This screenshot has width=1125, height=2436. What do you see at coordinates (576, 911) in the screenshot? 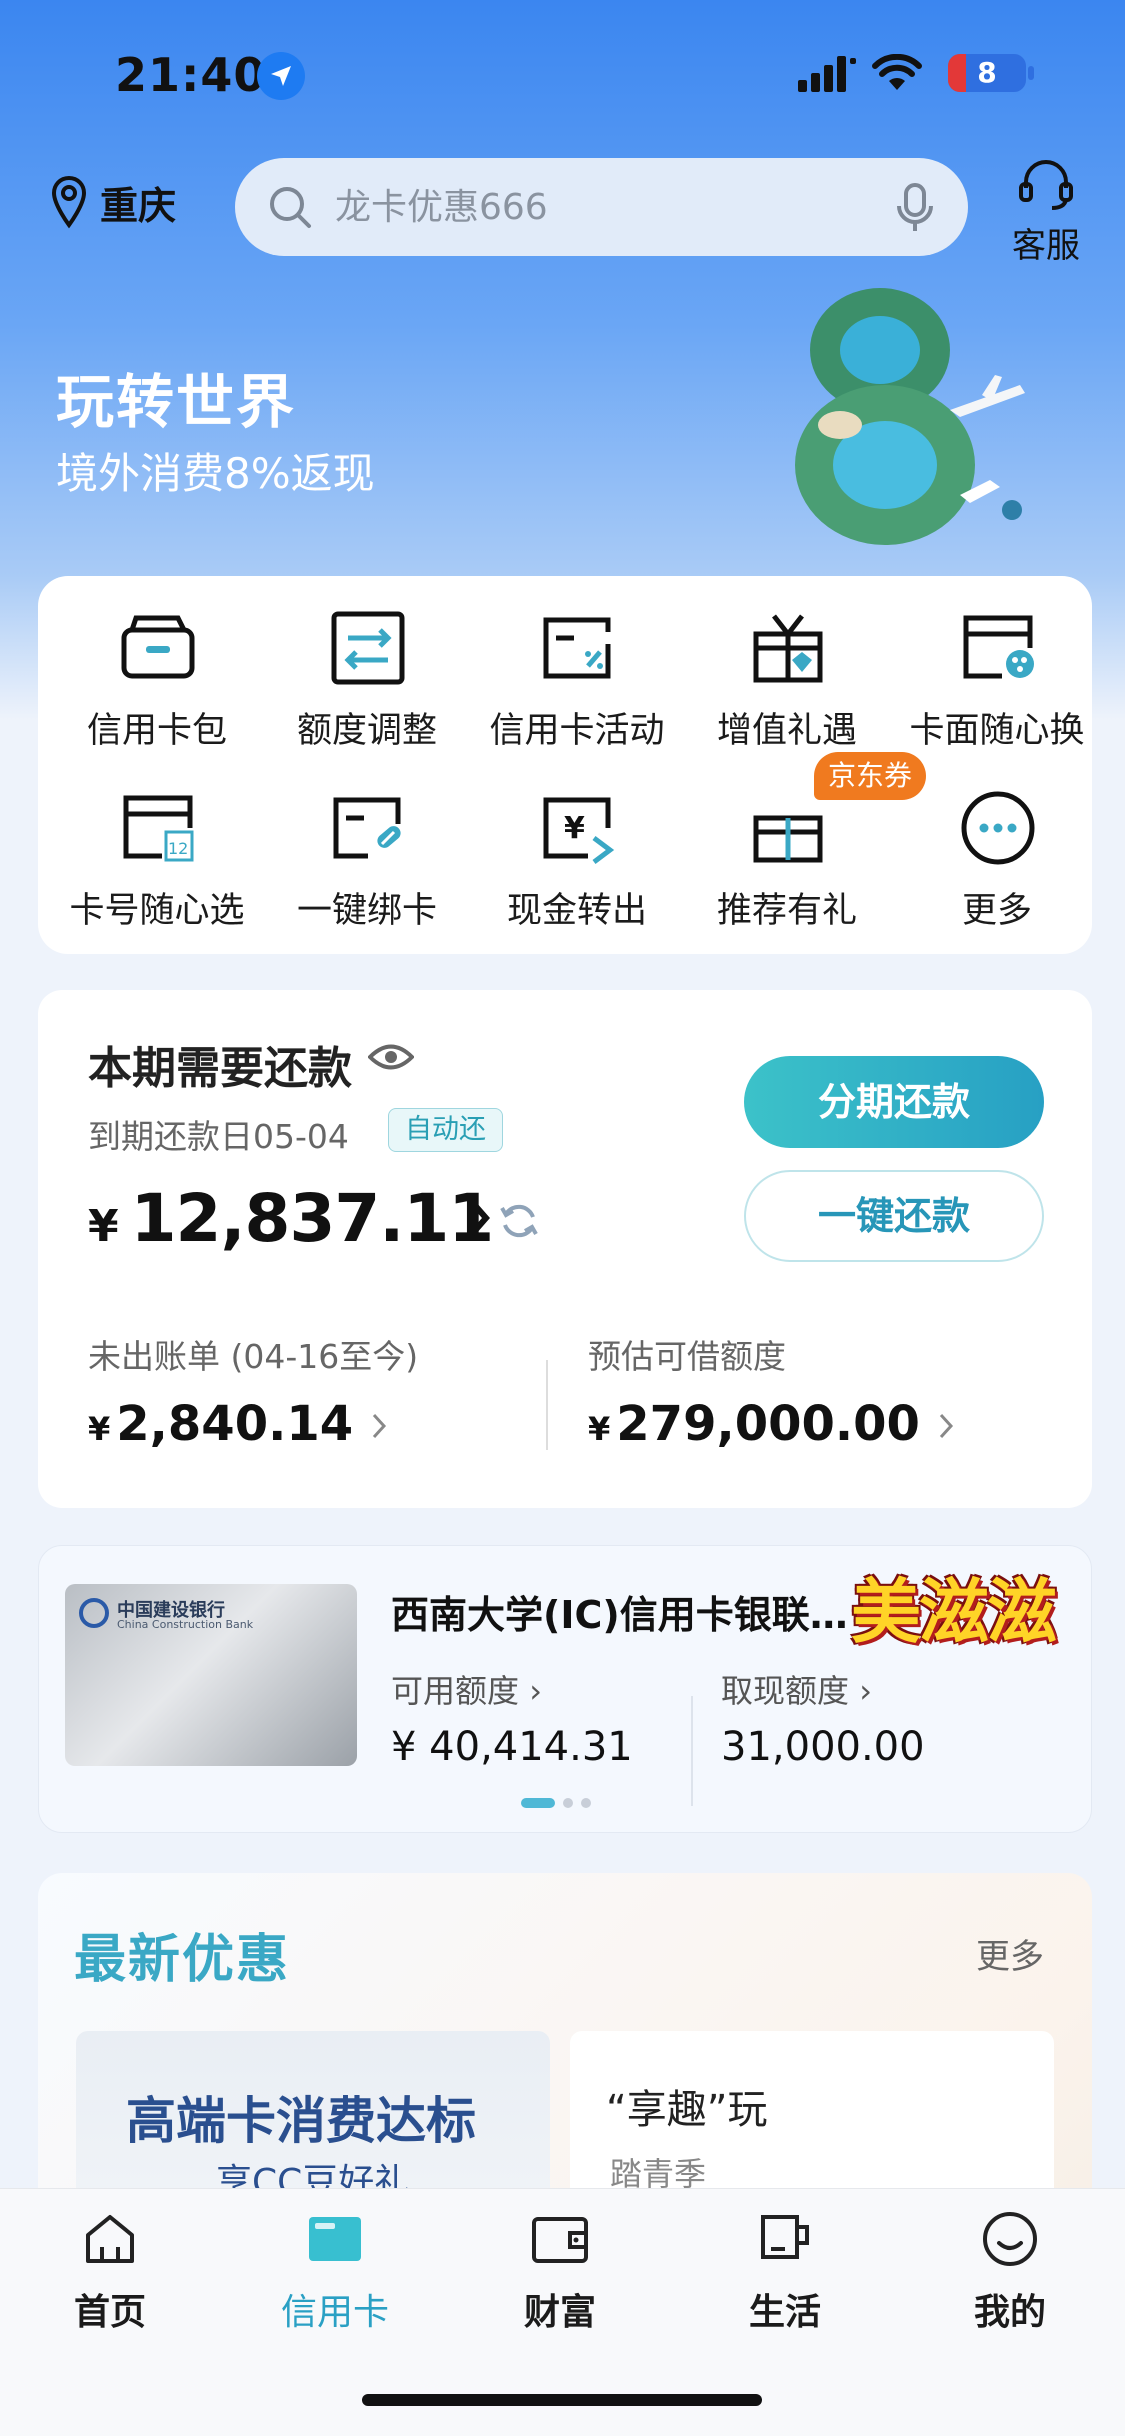
I see `grid-item-label: 现金转出` at bounding box center [576, 911].